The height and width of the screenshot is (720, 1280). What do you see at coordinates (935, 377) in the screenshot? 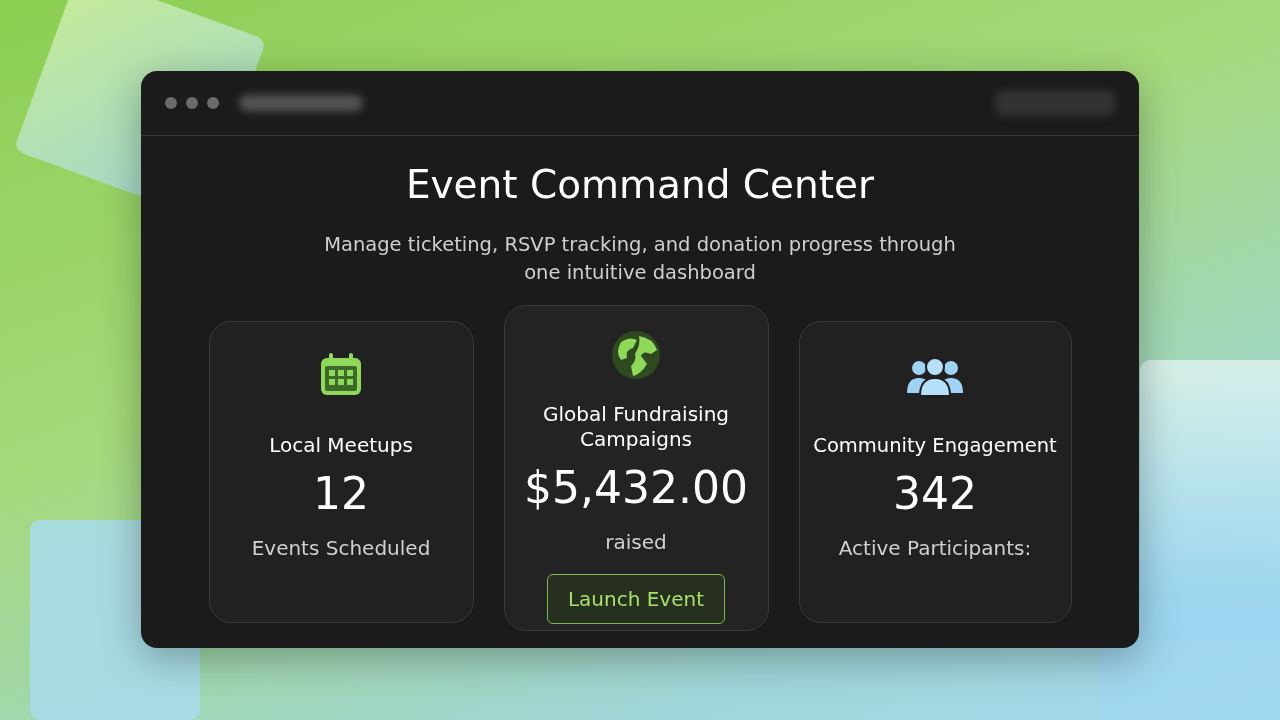
I see `people-icon` at bounding box center [935, 377].